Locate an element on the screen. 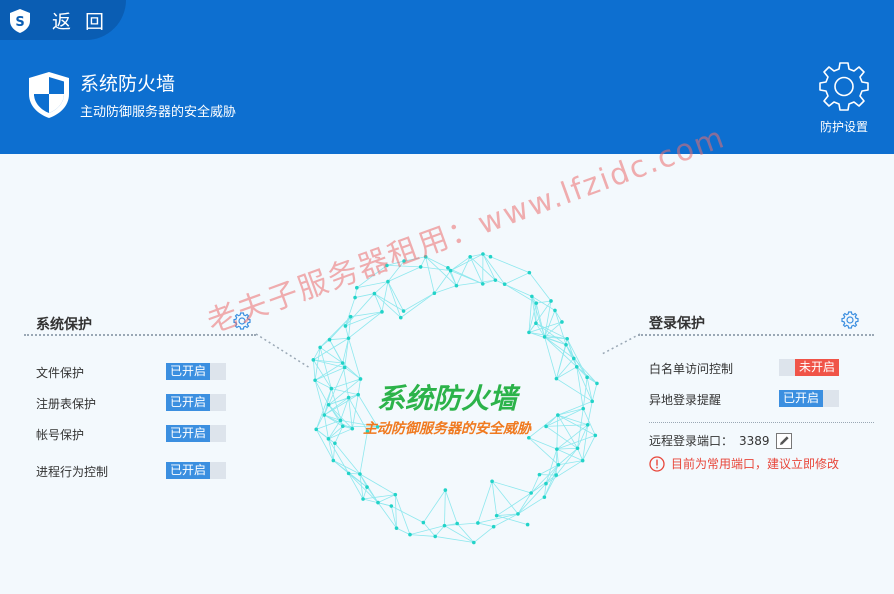  port-warning-text: 目前为常用端口，建议立即修改 is located at coordinates (755, 464).